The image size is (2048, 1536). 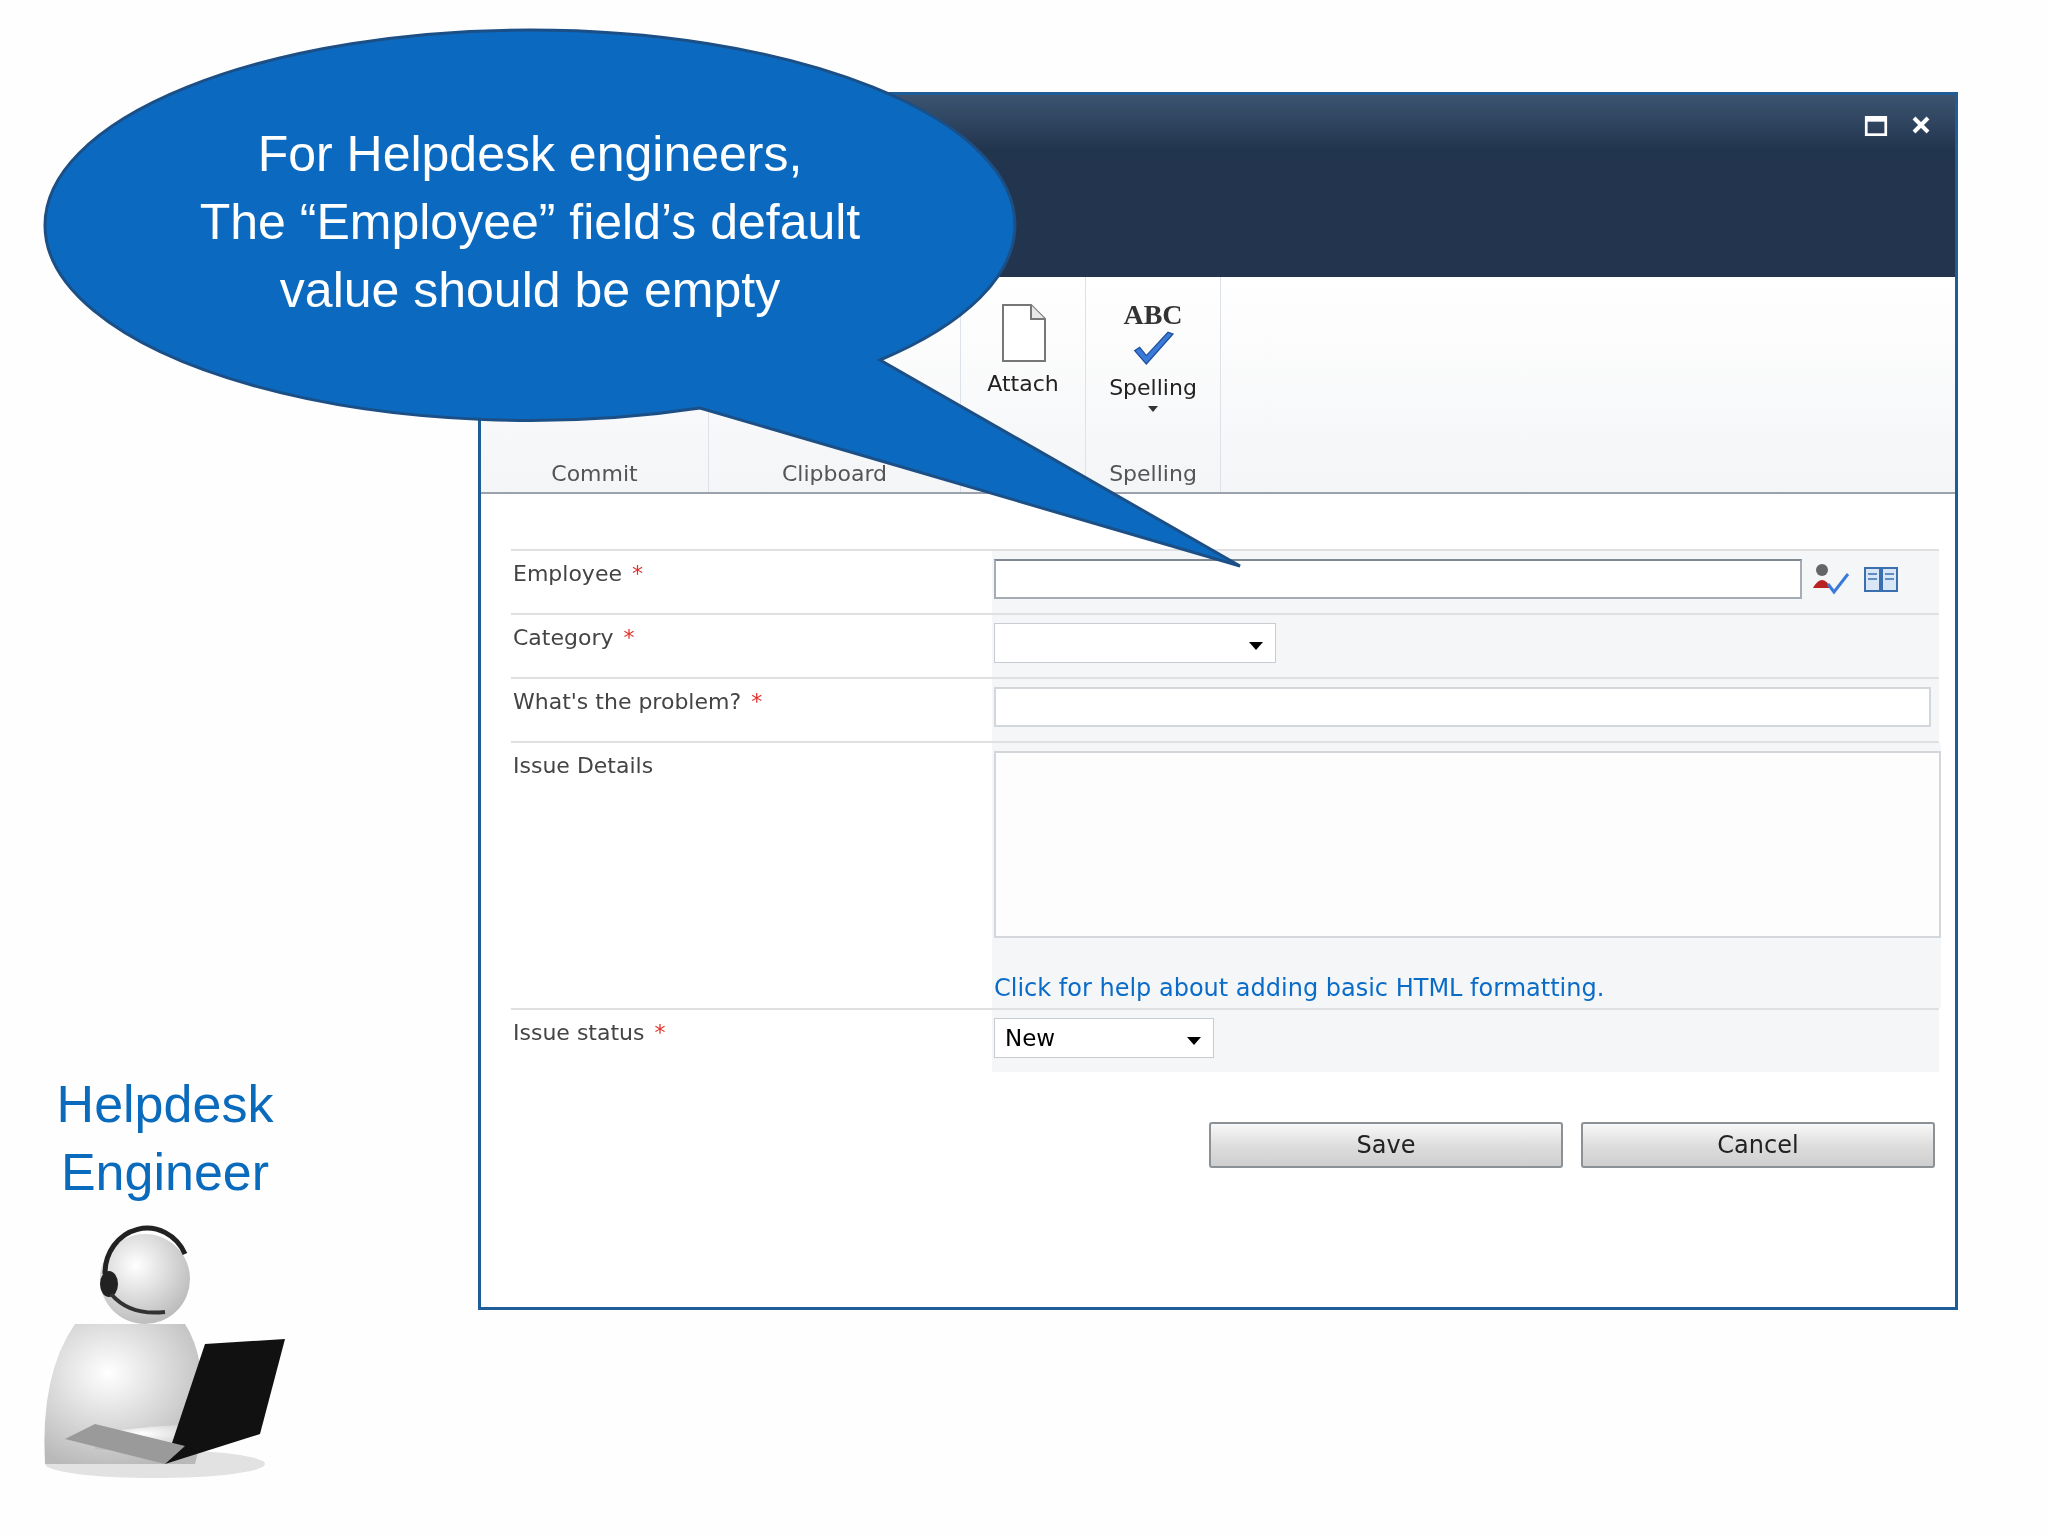 I want to click on callout-text: For Helpdesk engineers, The “Employee” field’s default value should be empty, so click(x=530, y=222).